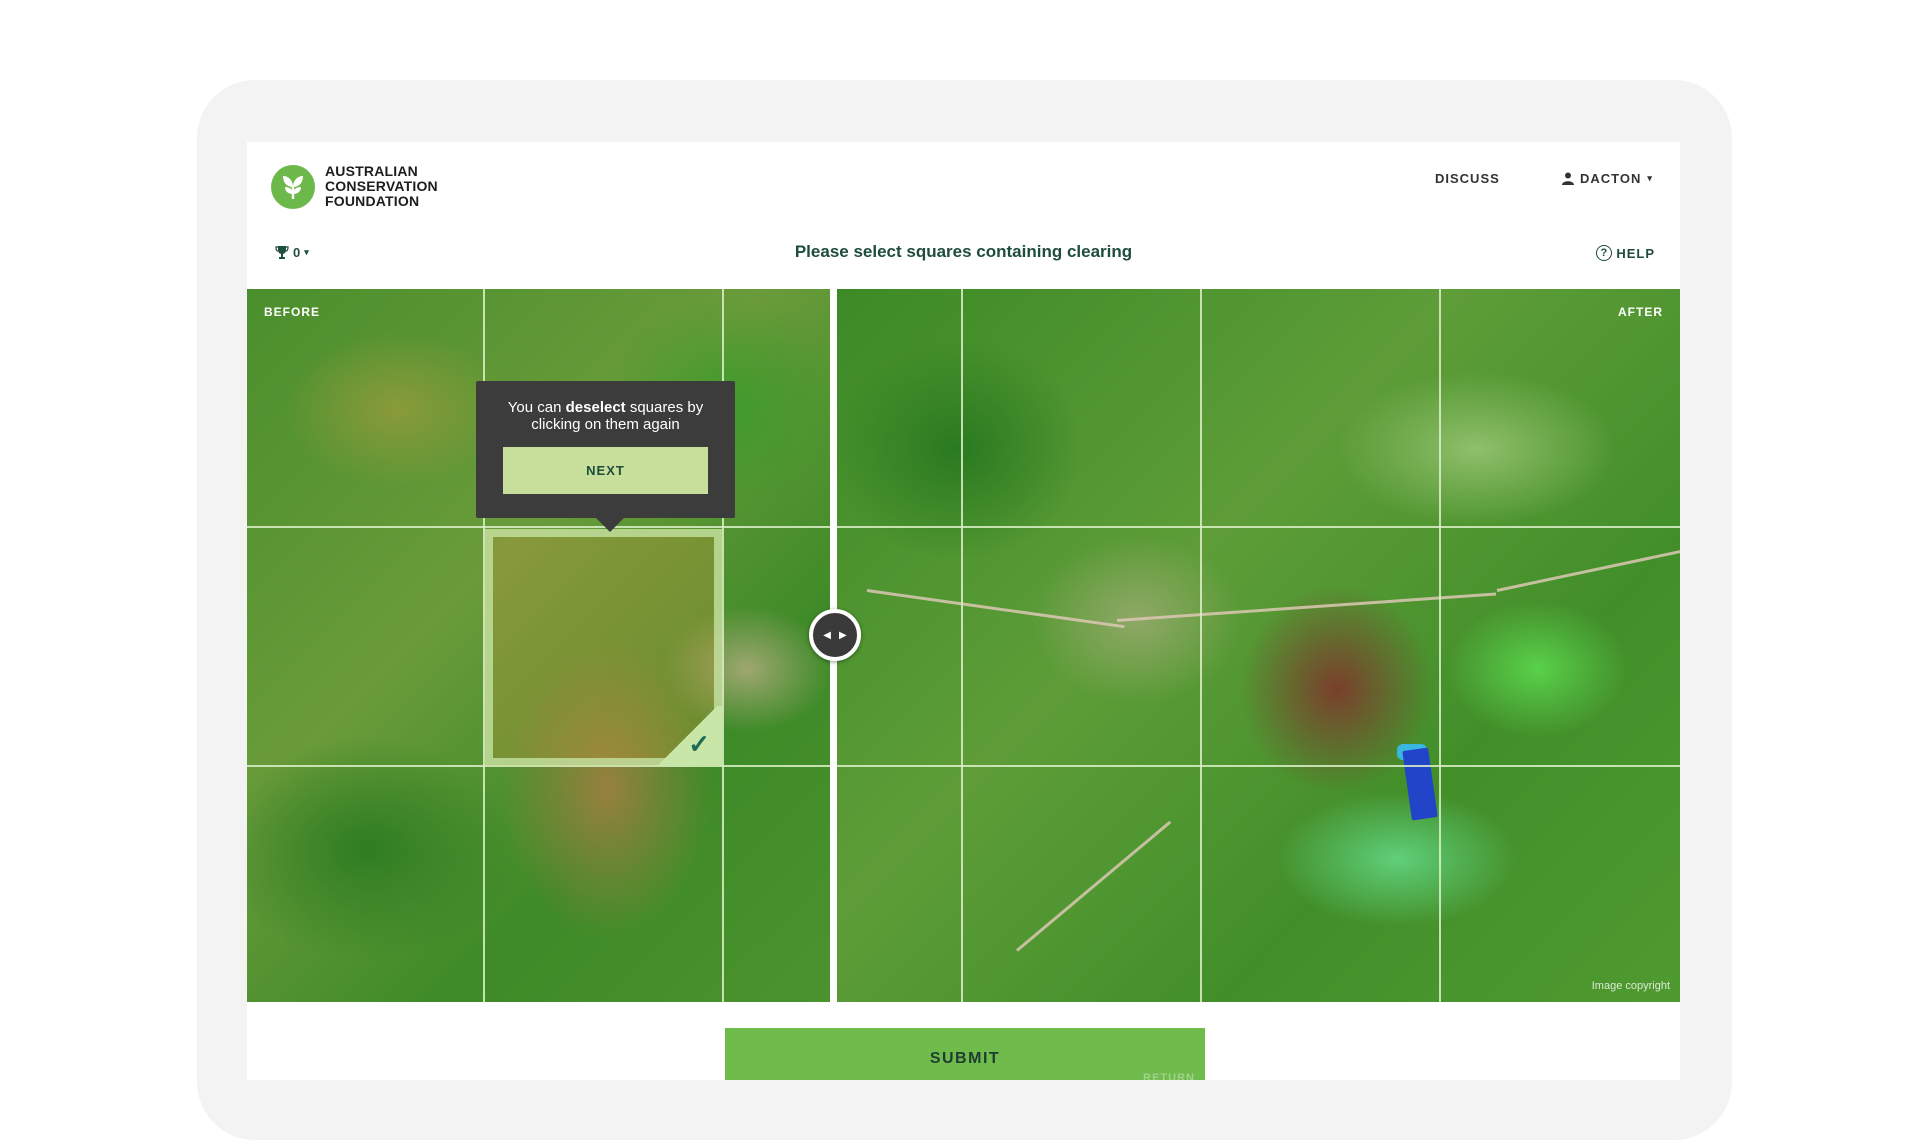  What do you see at coordinates (534, 407) in the screenshot?
I see `tooltip-text-start: You can` at bounding box center [534, 407].